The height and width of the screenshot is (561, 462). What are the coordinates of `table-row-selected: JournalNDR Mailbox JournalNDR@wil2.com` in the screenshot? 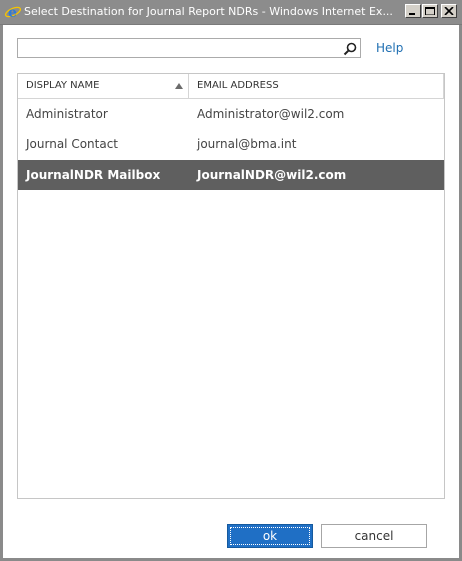 It's located at (231, 175).